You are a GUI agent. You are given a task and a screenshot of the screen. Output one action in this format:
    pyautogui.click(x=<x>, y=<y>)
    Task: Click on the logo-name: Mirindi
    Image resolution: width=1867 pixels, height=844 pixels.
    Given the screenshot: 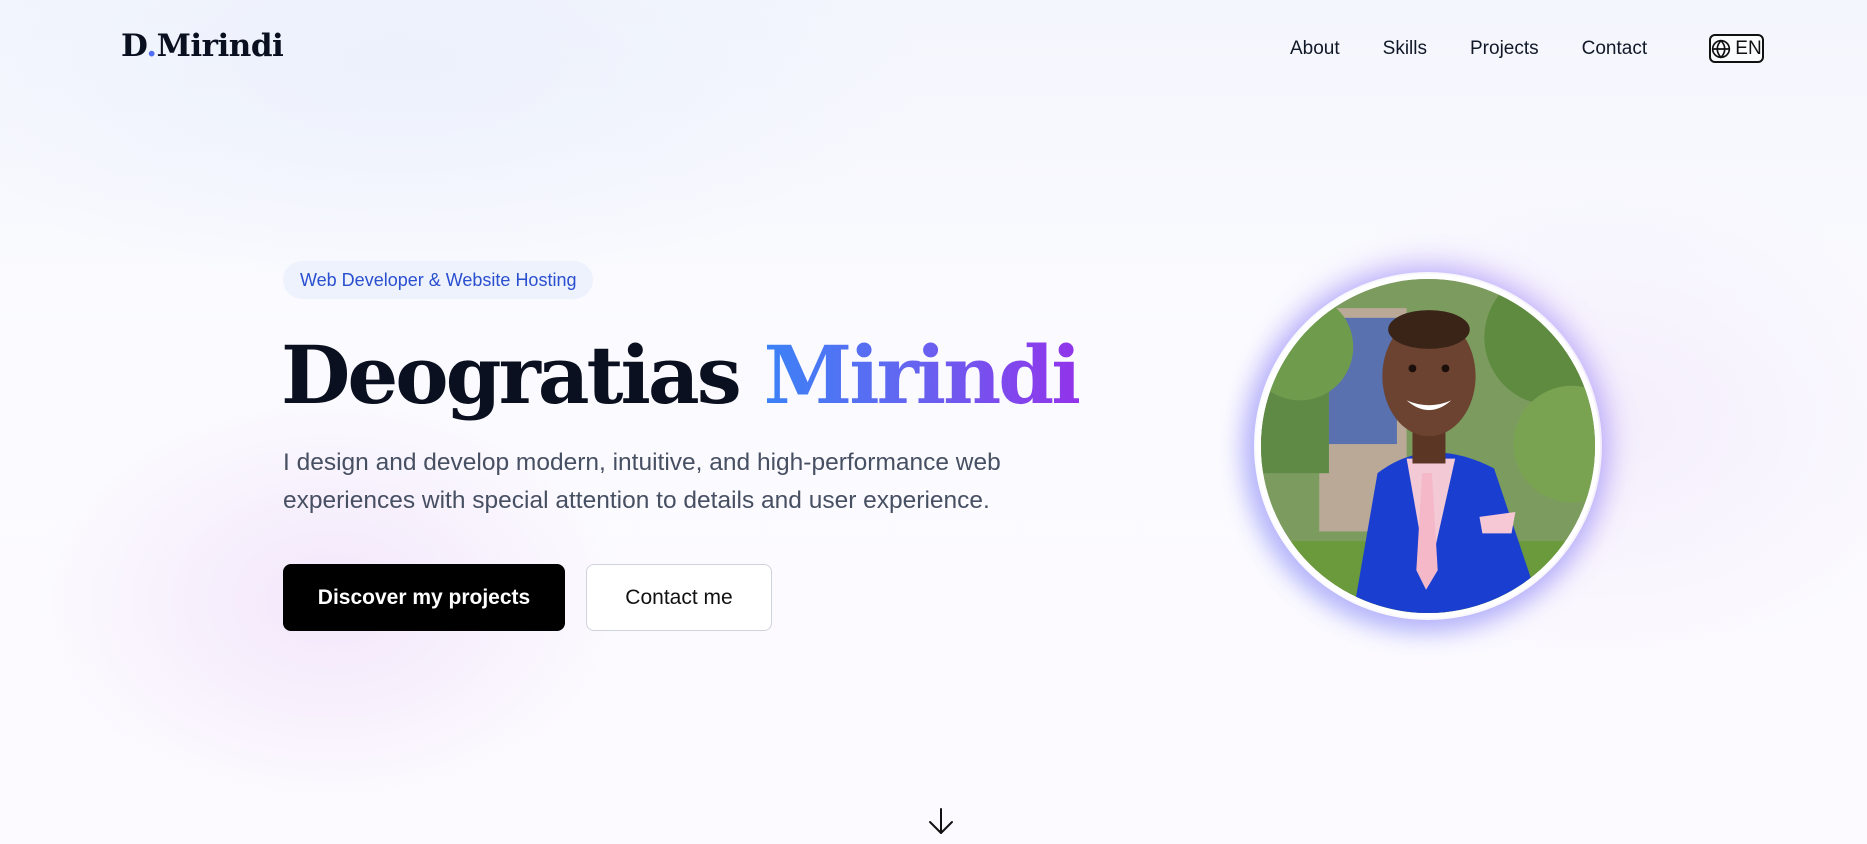 What is the action you would take?
    pyautogui.click(x=220, y=46)
    